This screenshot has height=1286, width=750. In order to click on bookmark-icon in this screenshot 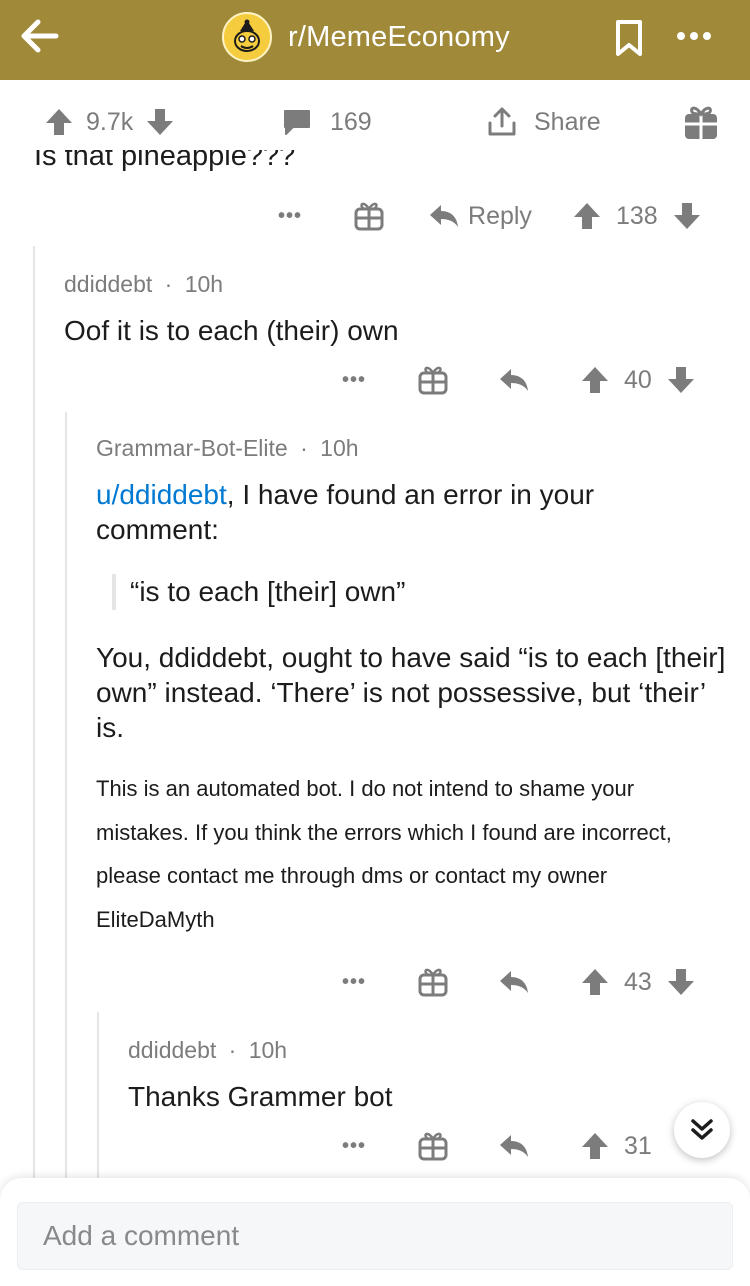, I will do `click(629, 38)`.